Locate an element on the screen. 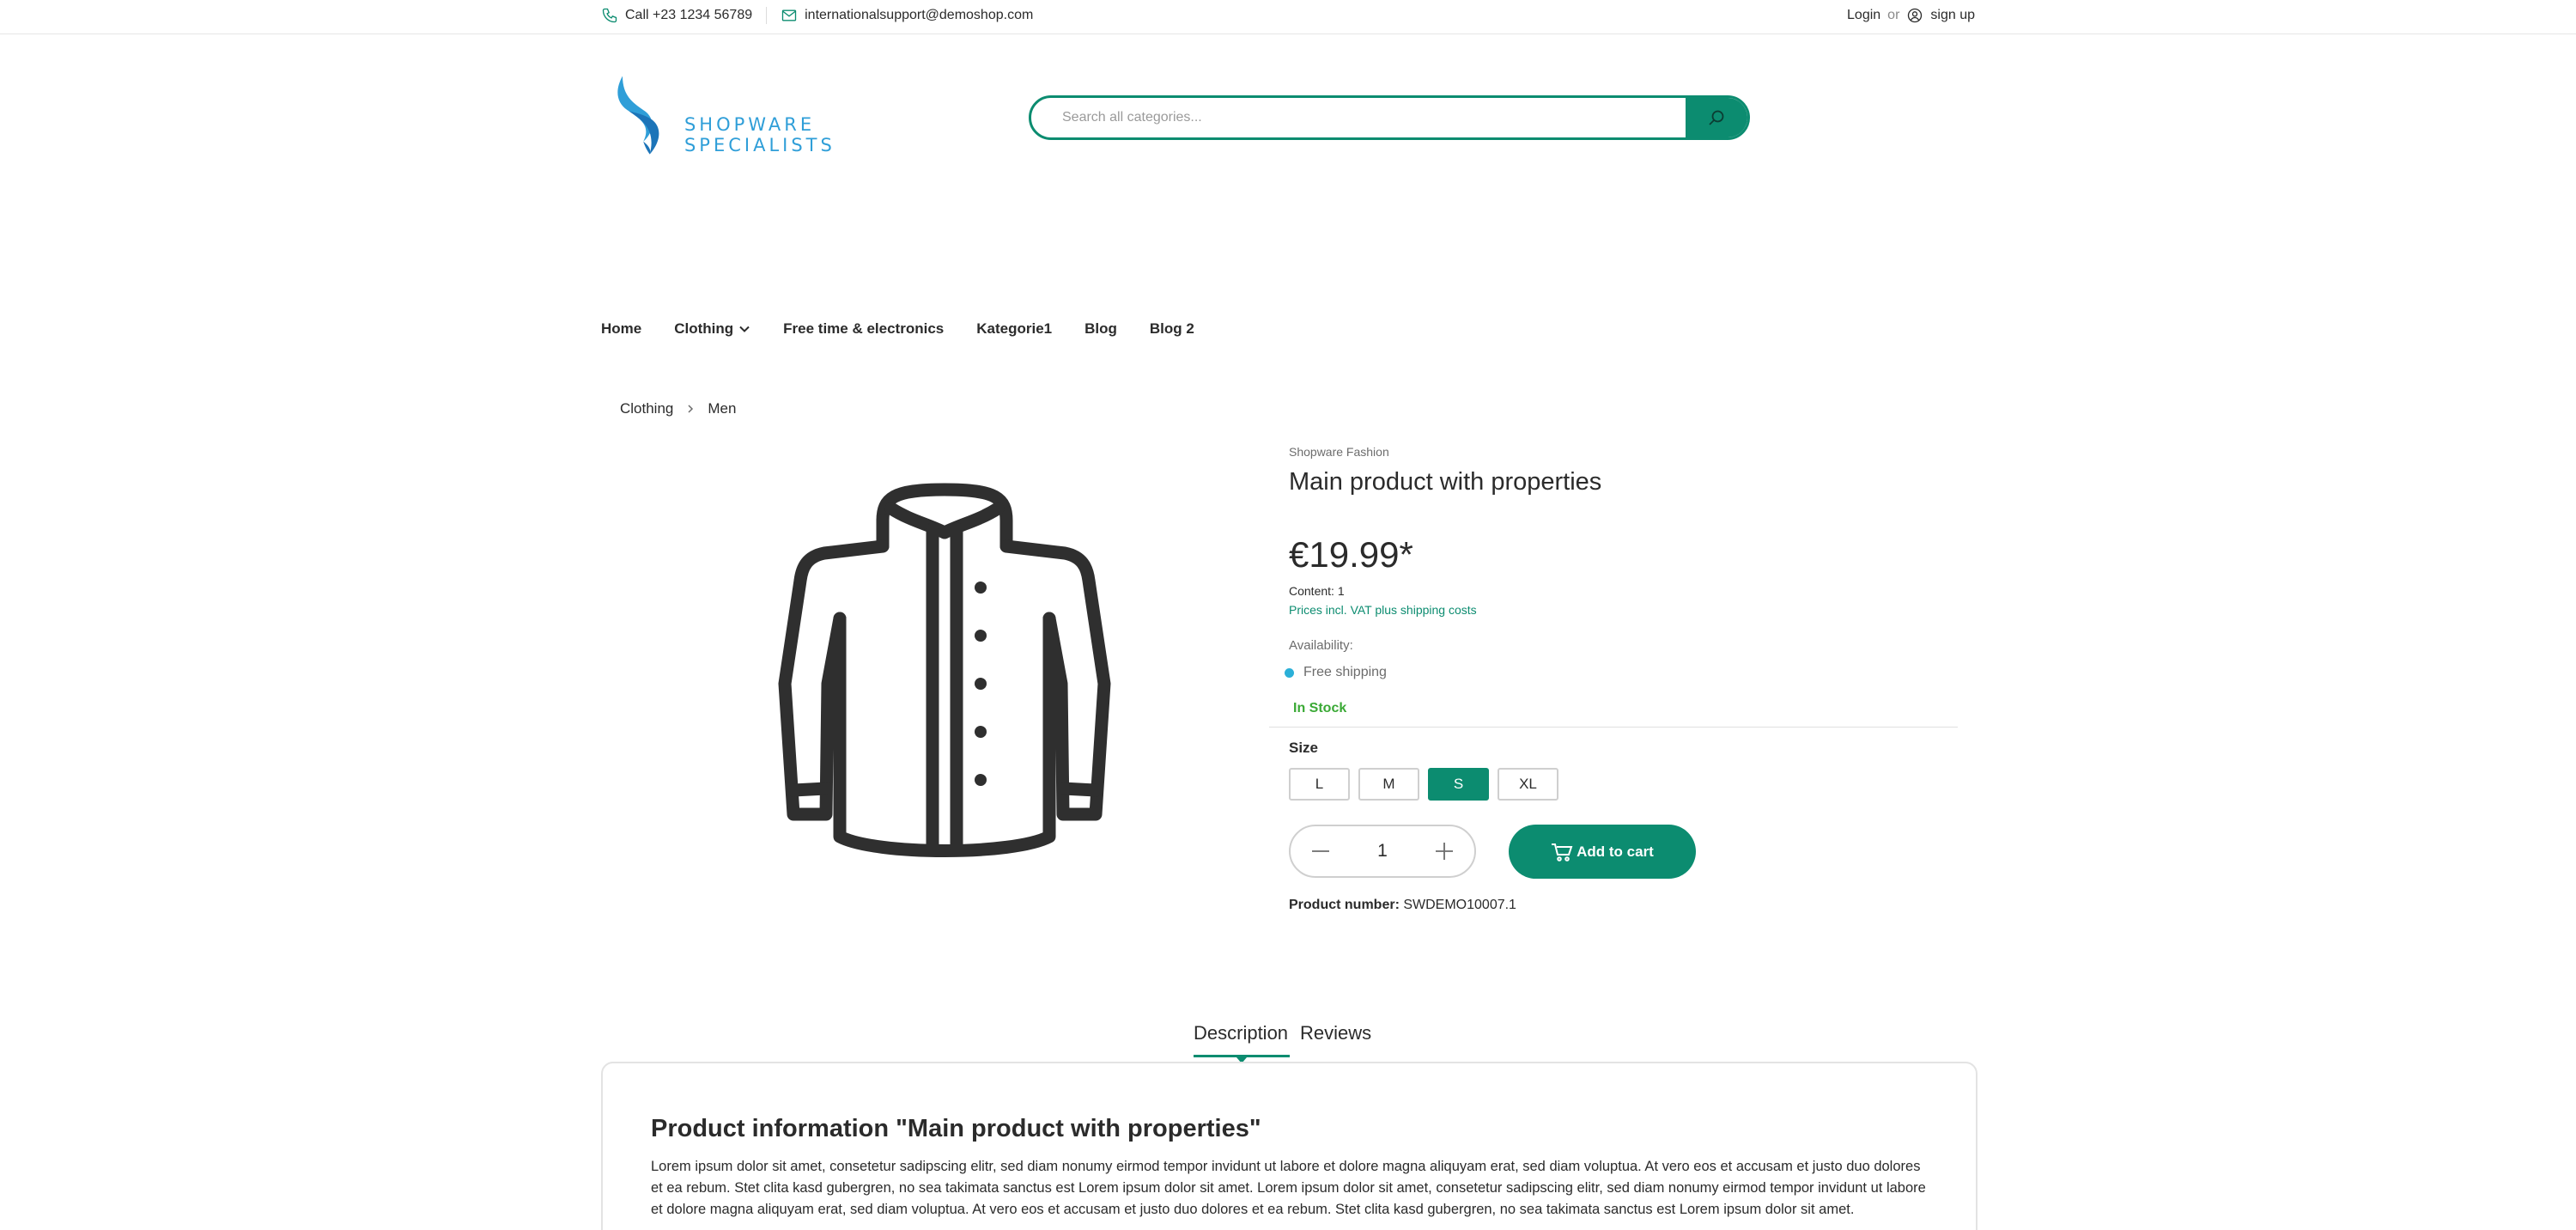 This screenshot has width=2576, height=1230. nav-item-blog: Blog is located at coordinates (1100, 329).